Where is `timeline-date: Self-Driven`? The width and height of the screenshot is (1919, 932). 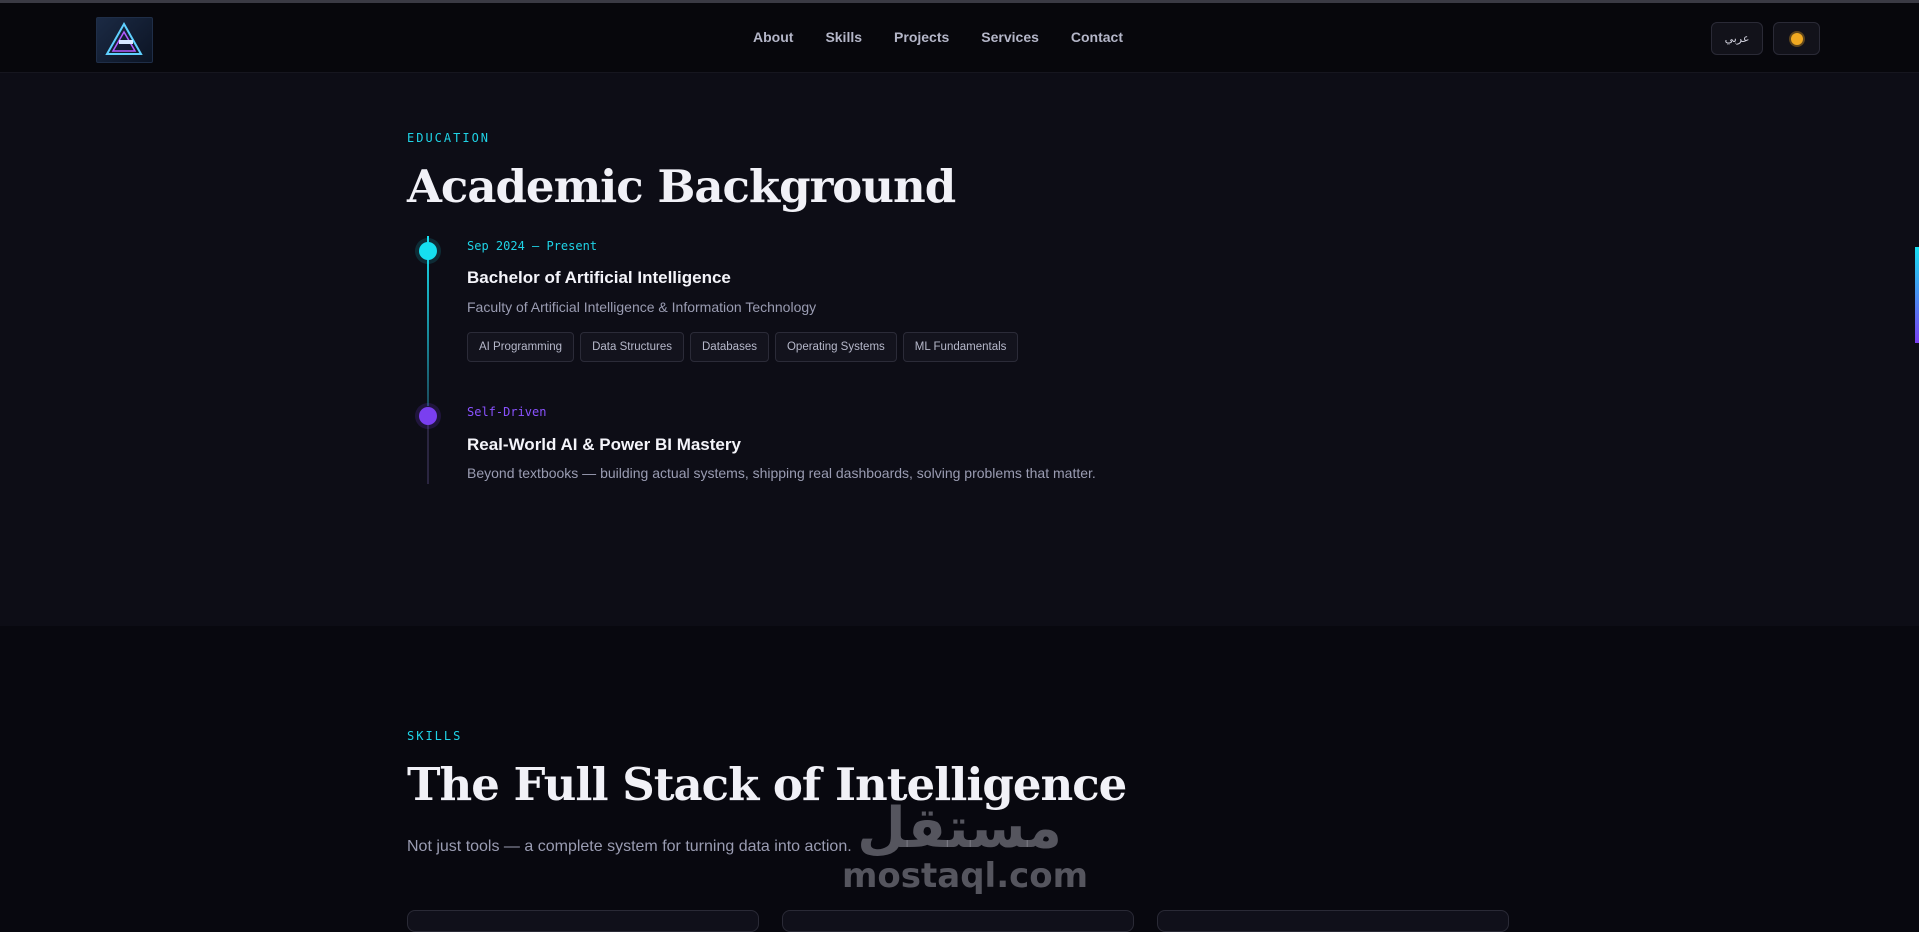
timeline-date: Self-Driven is located at coordinates (507, 412).